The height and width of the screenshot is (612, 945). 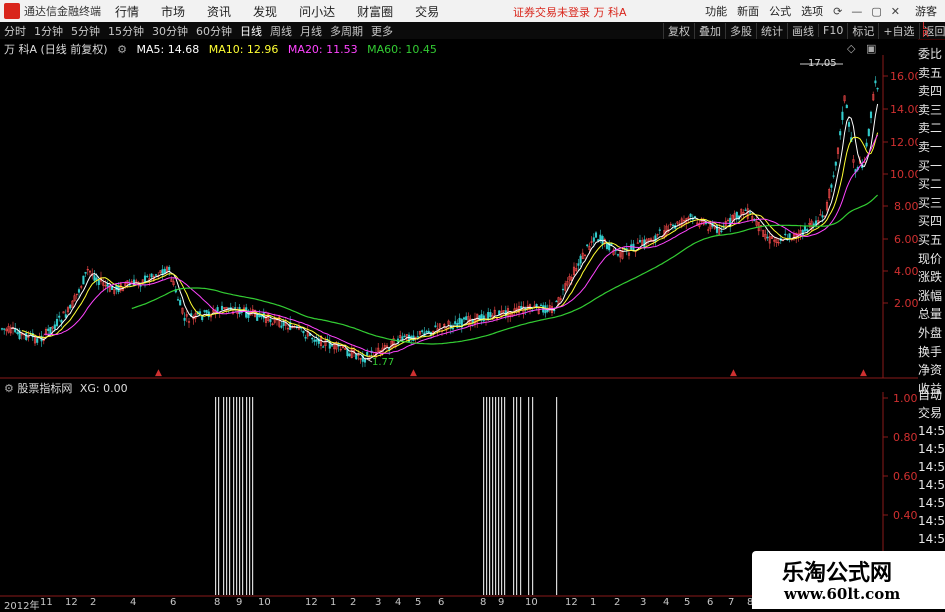 What do you see at coordinates (930, 91) in the screenshot?
I see `side-item: 卖四` at bounding box center [930, 91].